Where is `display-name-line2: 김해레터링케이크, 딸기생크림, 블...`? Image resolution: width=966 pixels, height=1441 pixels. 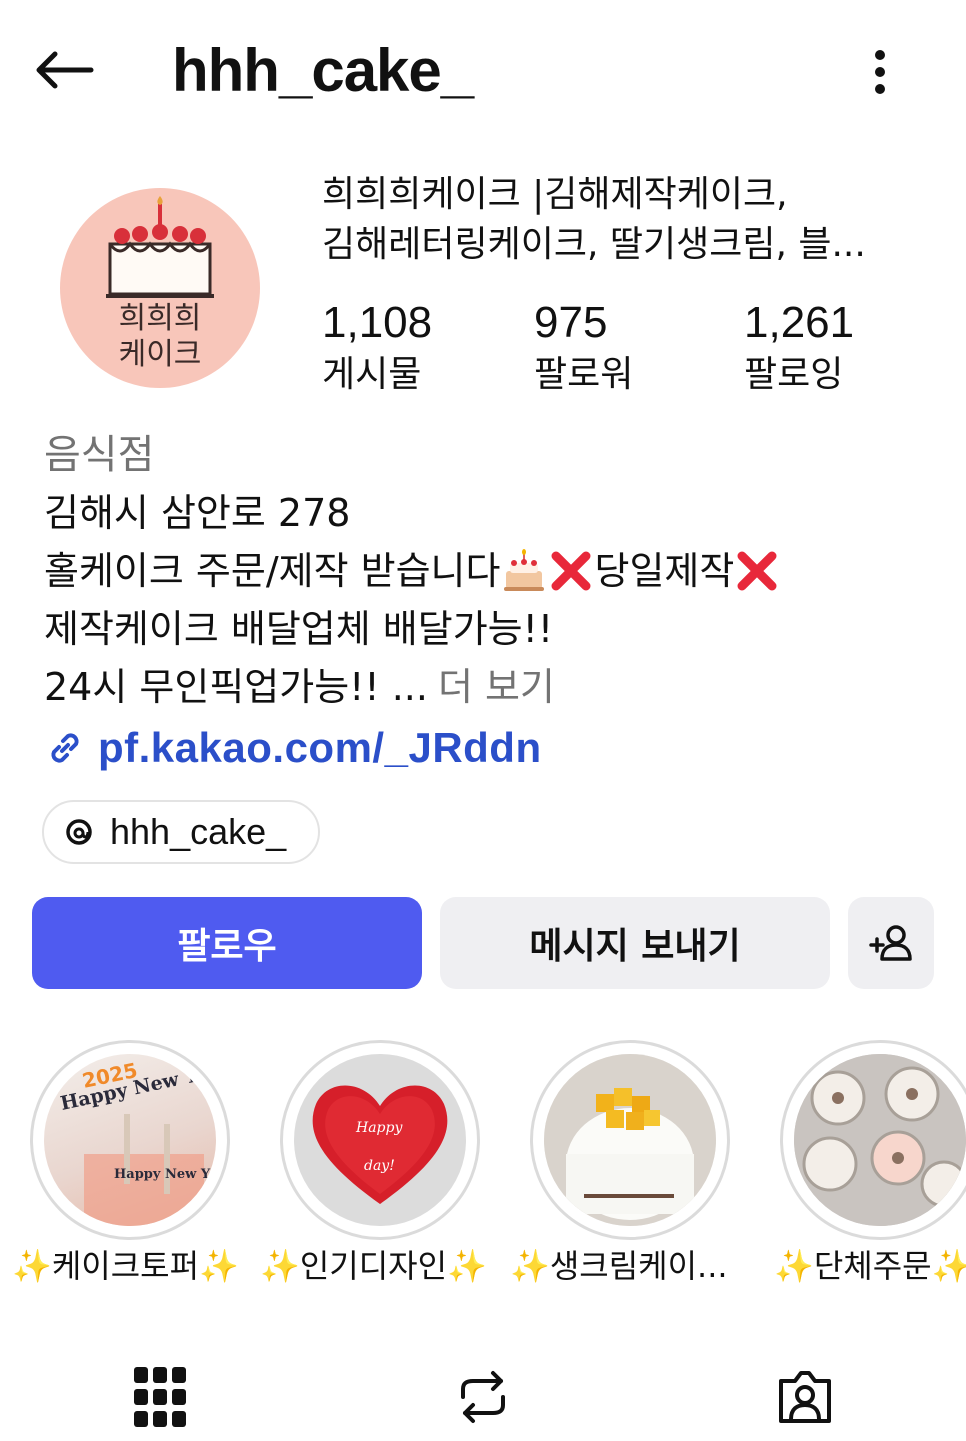
display-name-line2: 김해레터링케이크, 딸기생크림, 블... is located at coordinates (594, 244).